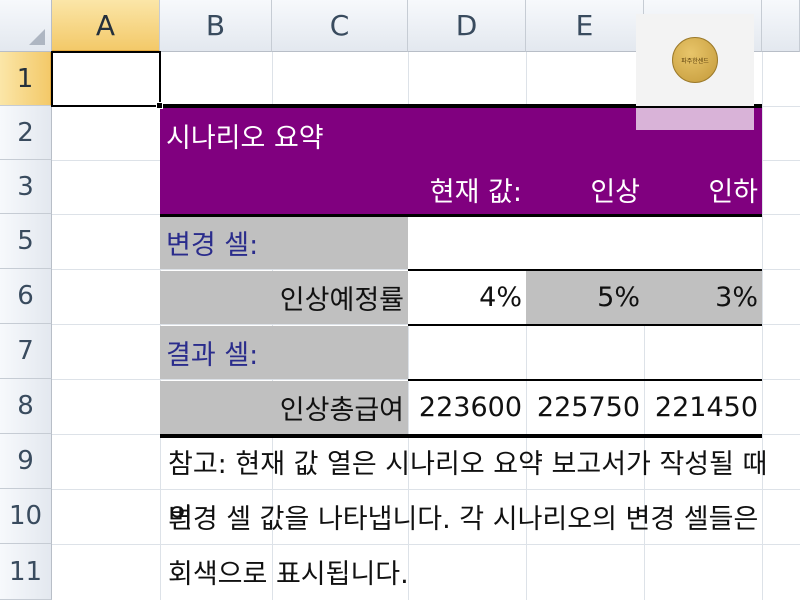  Describe the element at coordinates (26, 351) in the screenshot. I see `row-header-7: 7` at that location.